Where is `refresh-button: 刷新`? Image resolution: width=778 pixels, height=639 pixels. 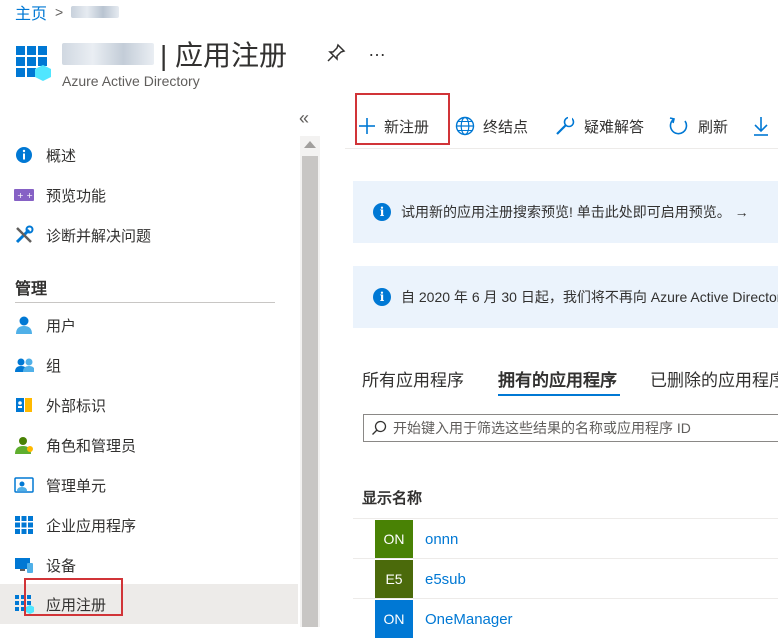
refresh-button: 刷新 is located at coordinates (698, 126).